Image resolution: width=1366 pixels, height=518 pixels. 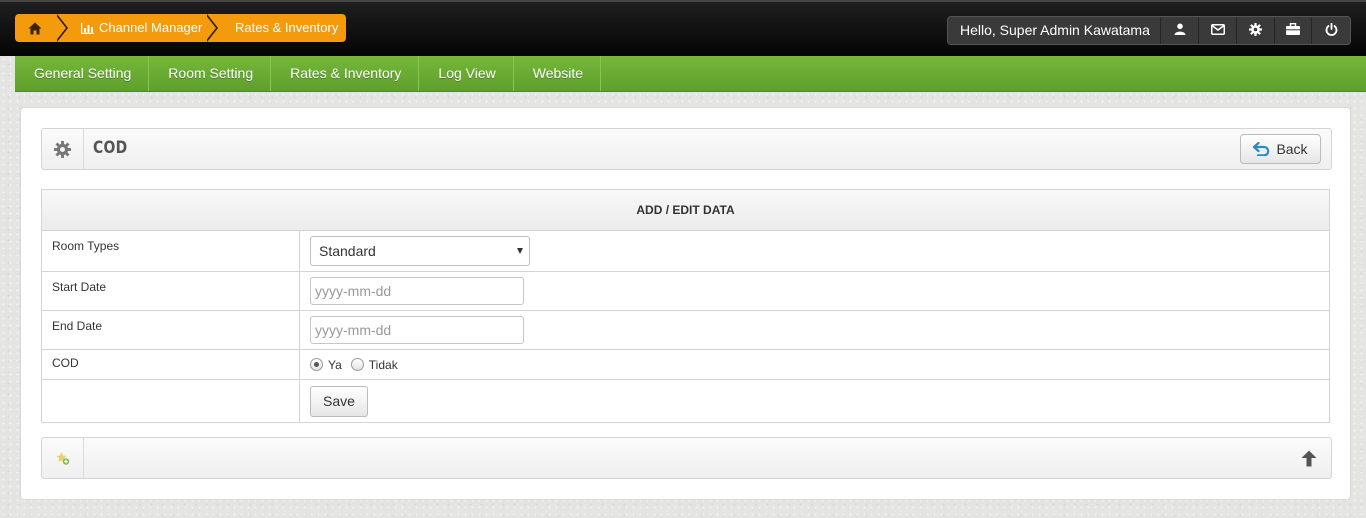 What do you see at coordinates (685, 365) in the screenshot?
I see `form-row-cod: COD Ya Tidak` at bounding box center [685, 365].